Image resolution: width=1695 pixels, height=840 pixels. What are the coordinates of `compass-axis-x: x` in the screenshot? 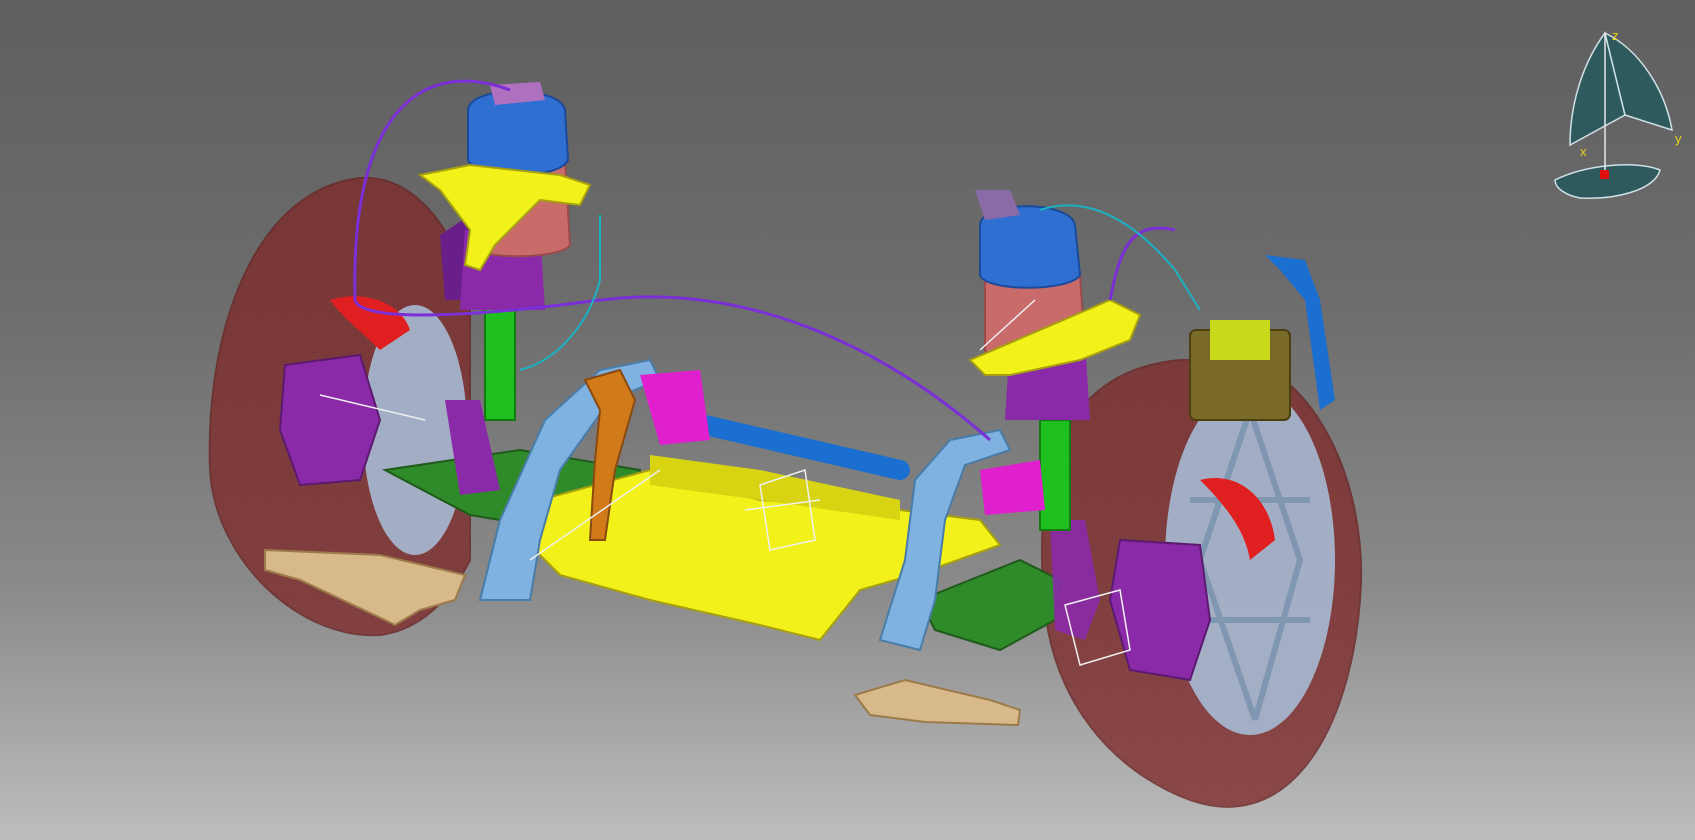 It's located at (1583, 151).